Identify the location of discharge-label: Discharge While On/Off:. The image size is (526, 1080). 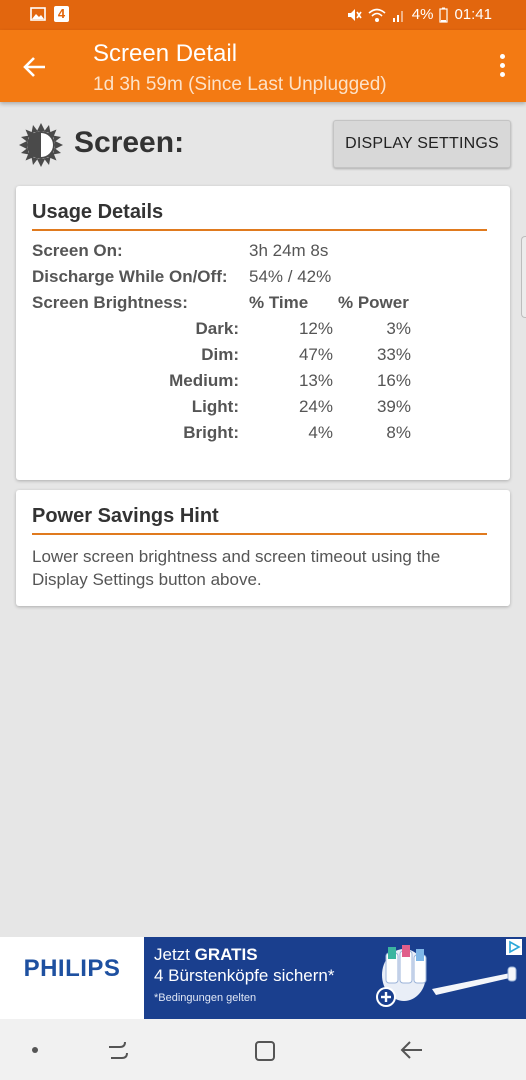
(130, 276).